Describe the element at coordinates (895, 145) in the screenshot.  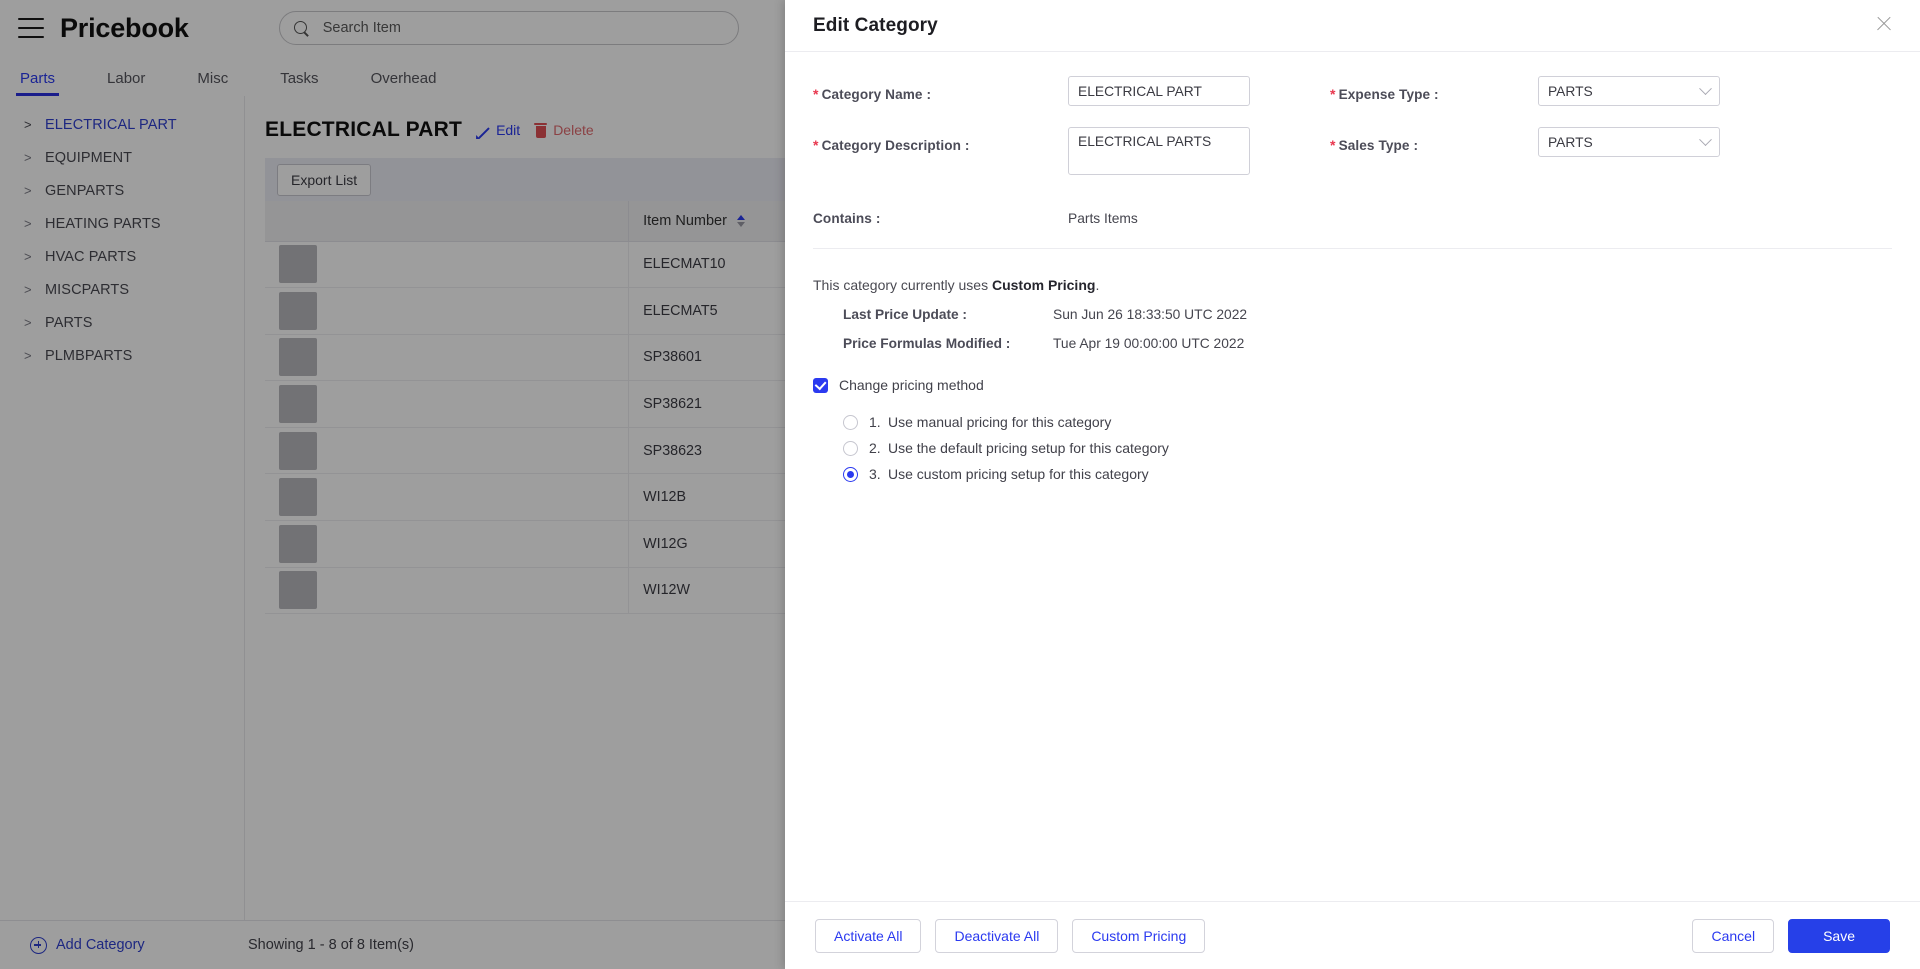
I see `label-text: Category Description :` at that location.